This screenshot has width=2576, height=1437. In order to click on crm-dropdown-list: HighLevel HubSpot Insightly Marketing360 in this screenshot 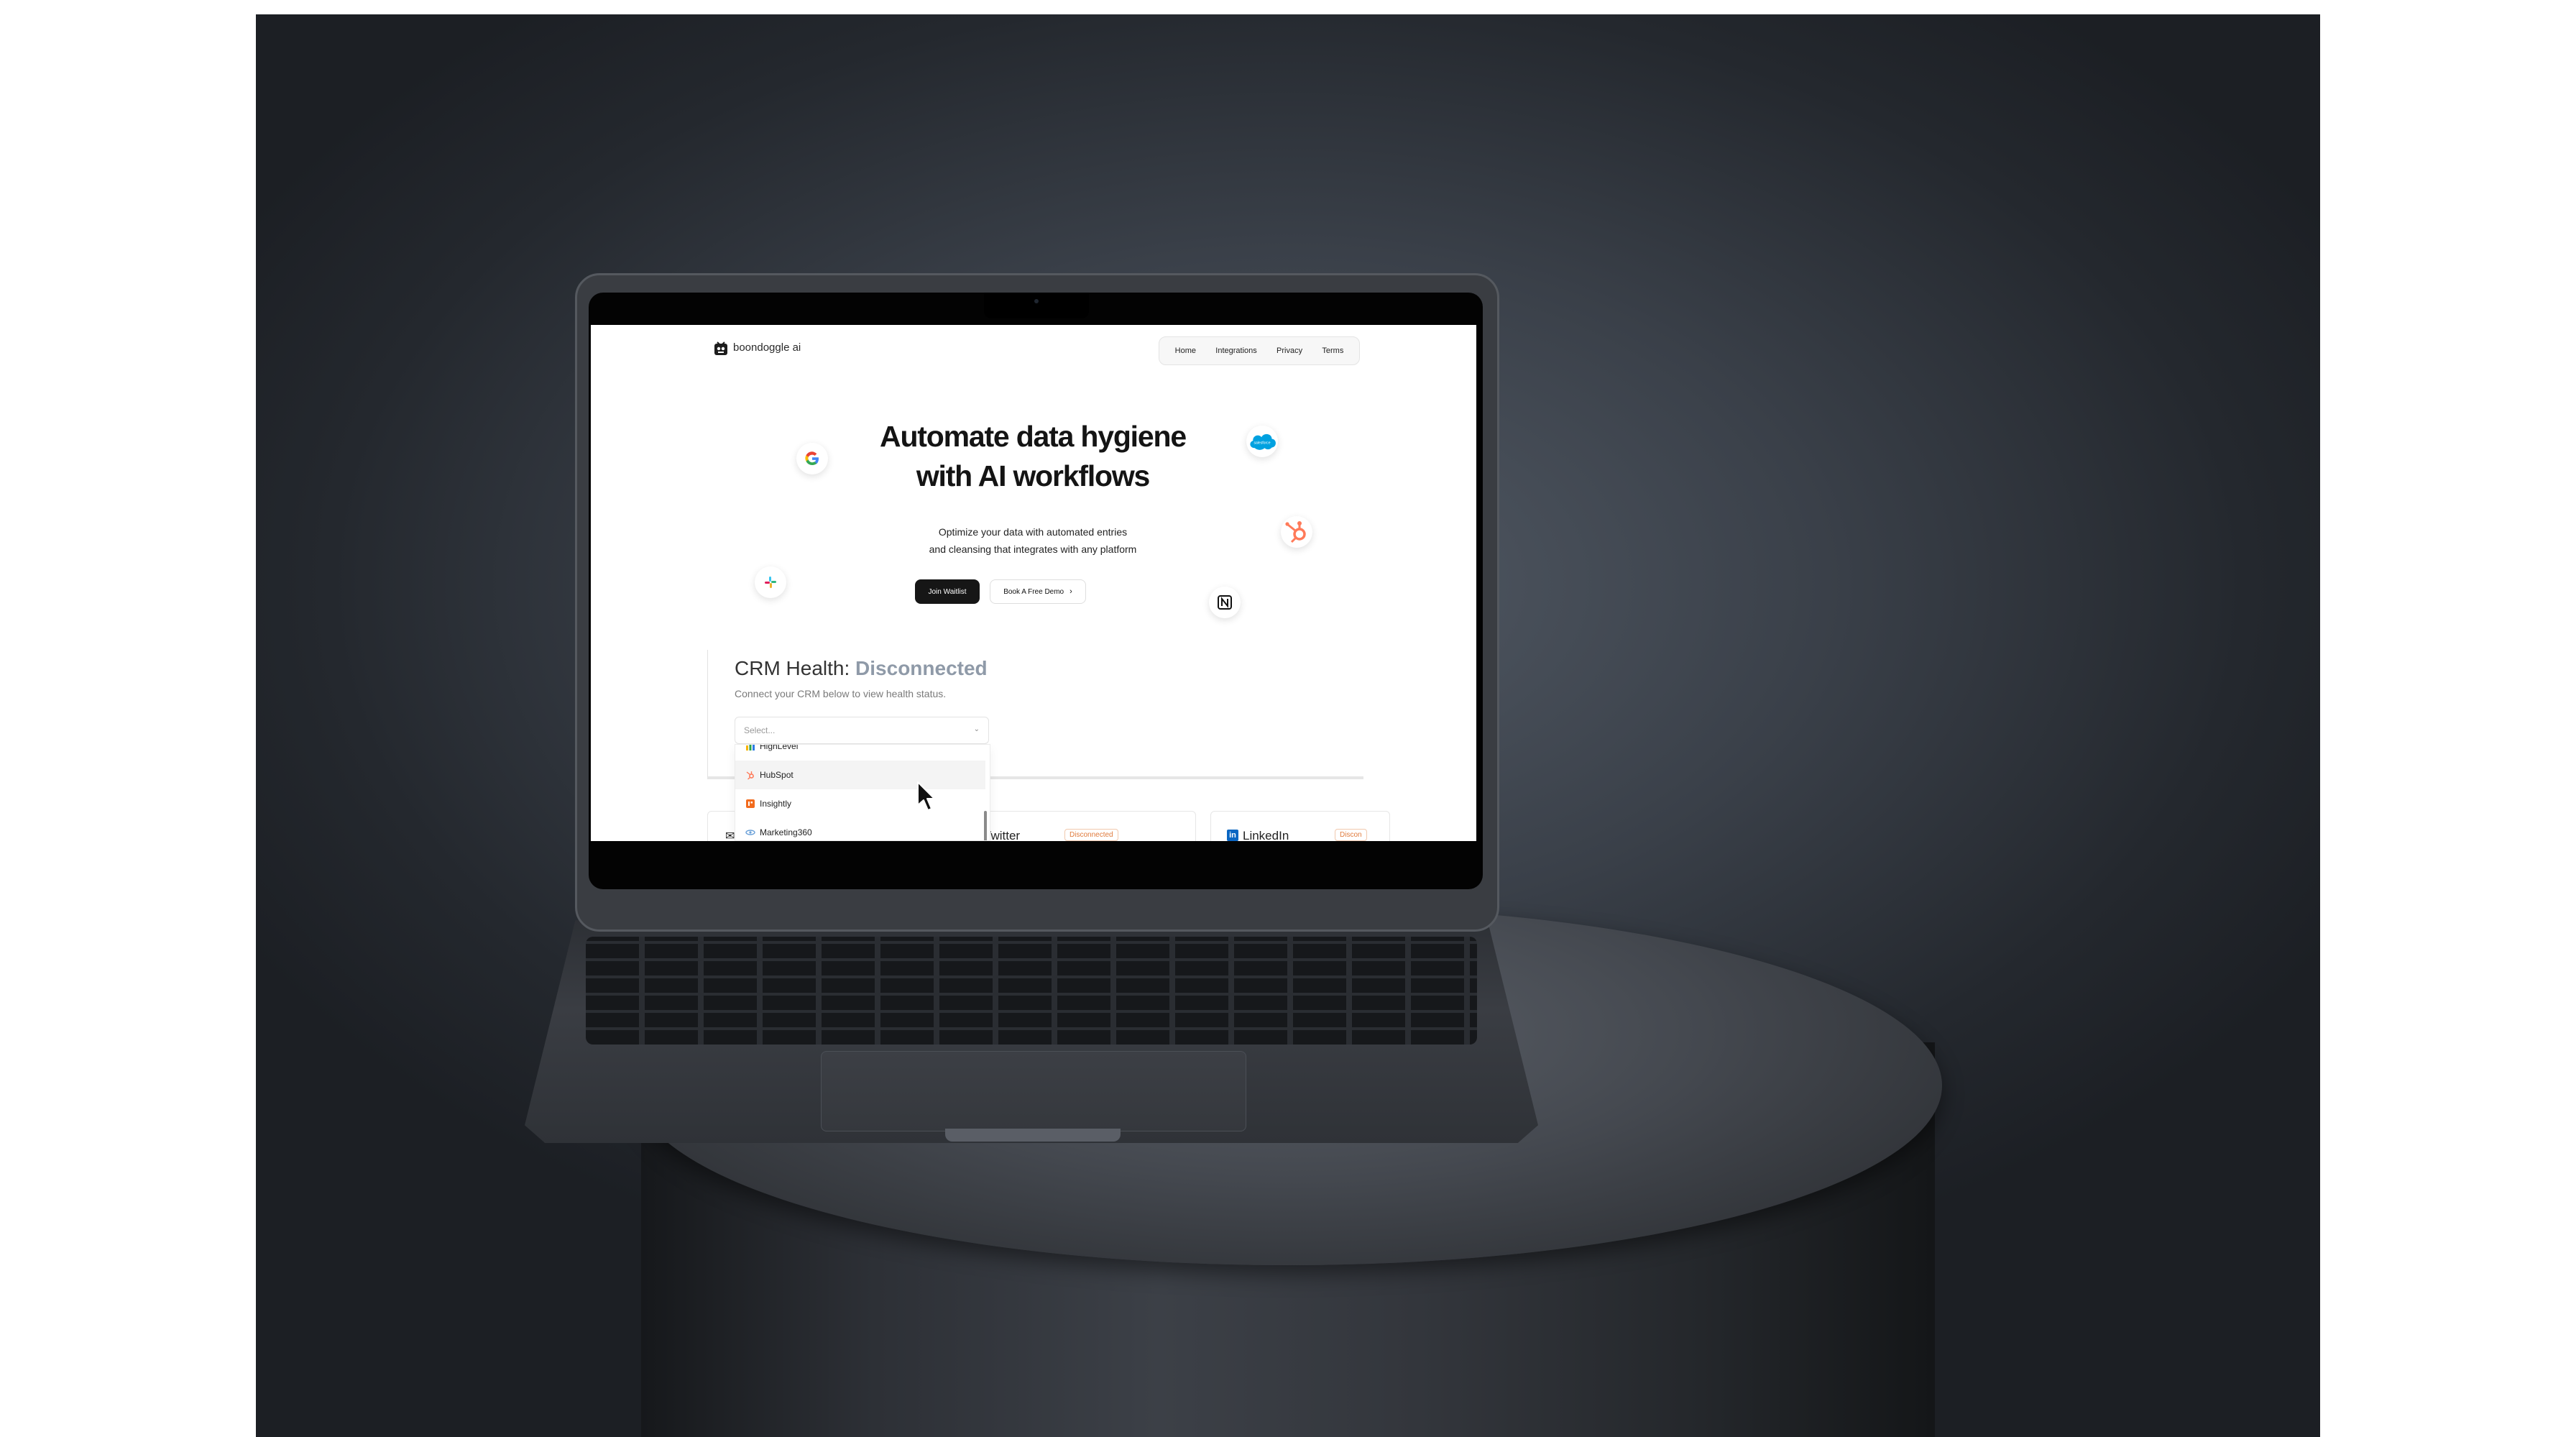, I will do `click(862, 792)`.